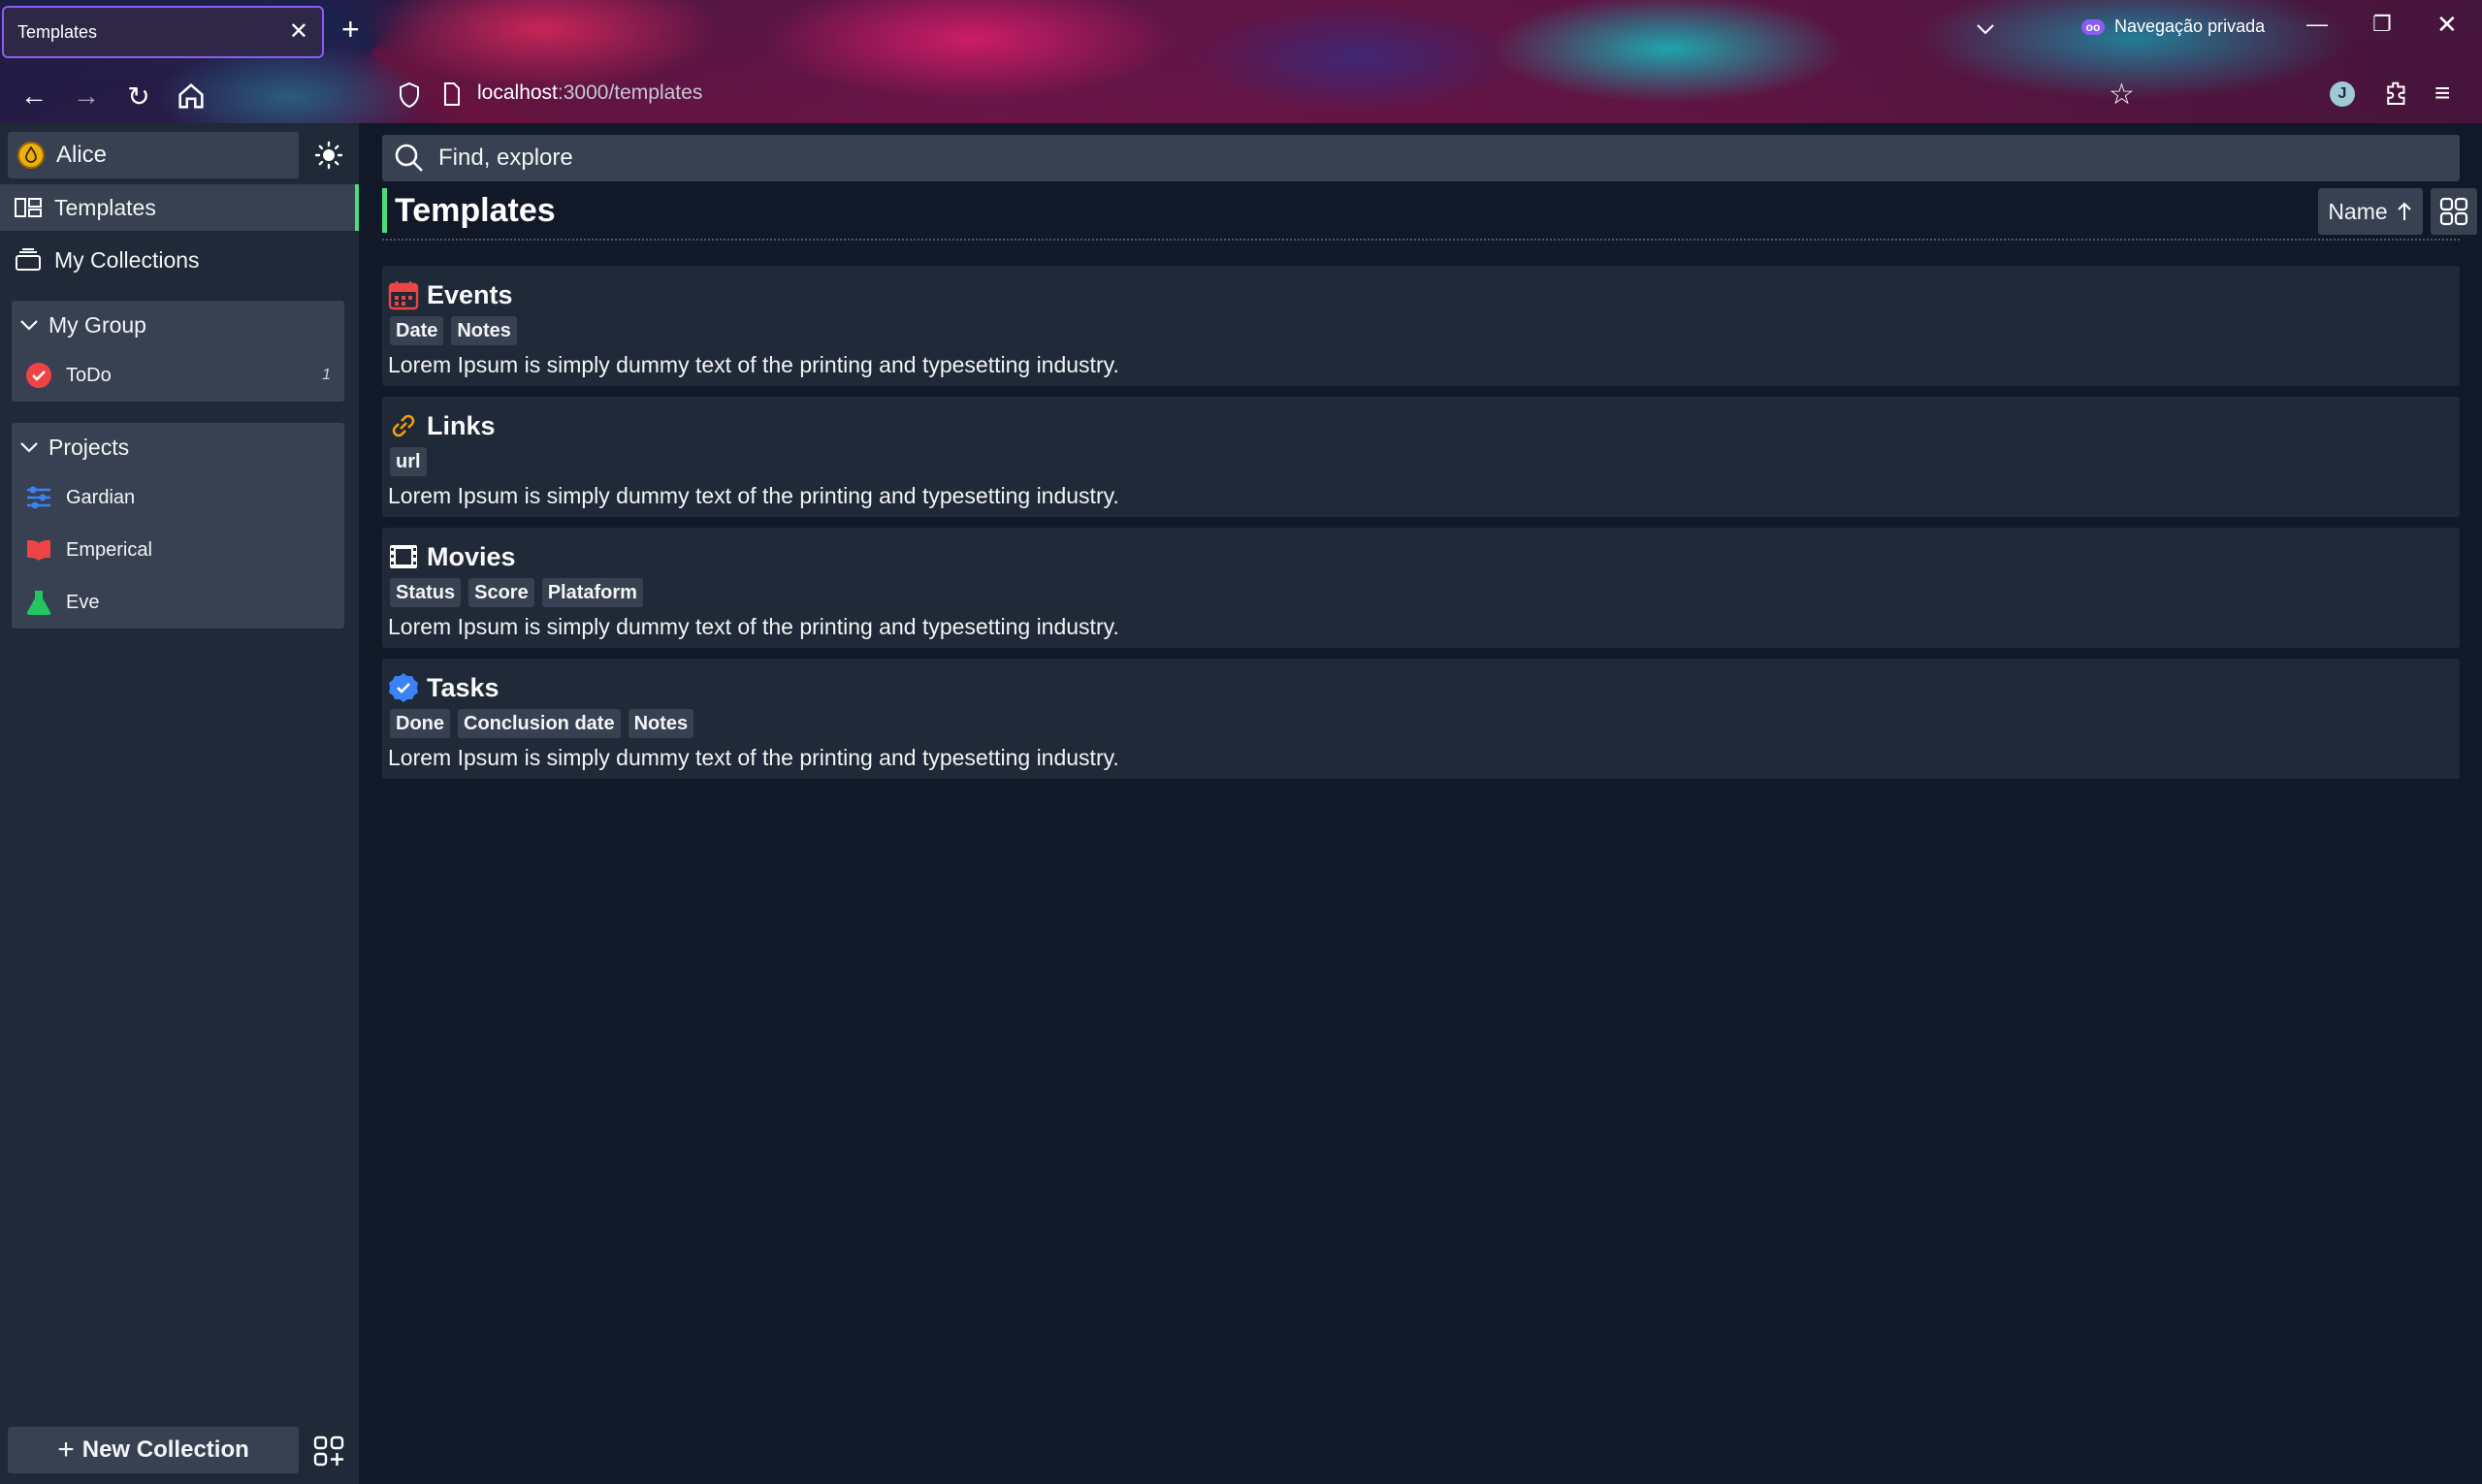  Describe the element at coordinates (109, 549) in the screenshot. I see `sidebar-item-label: Emperical` at that location.